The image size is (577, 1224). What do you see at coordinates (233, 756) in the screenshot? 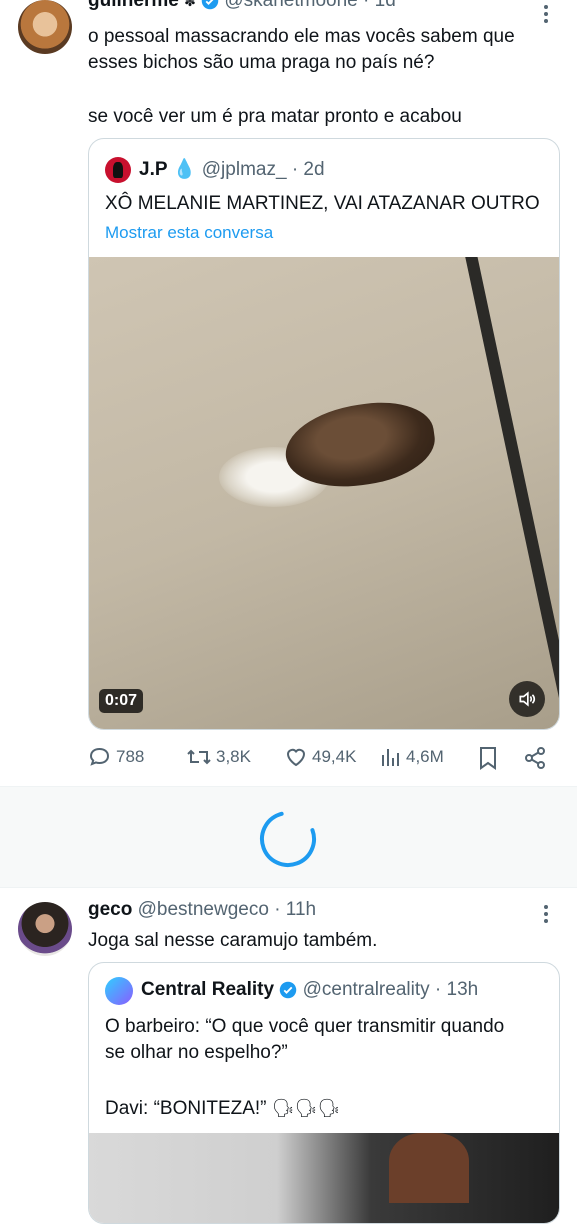
I see `retweet-count: 3,8K` at bounding box center [233, 756].